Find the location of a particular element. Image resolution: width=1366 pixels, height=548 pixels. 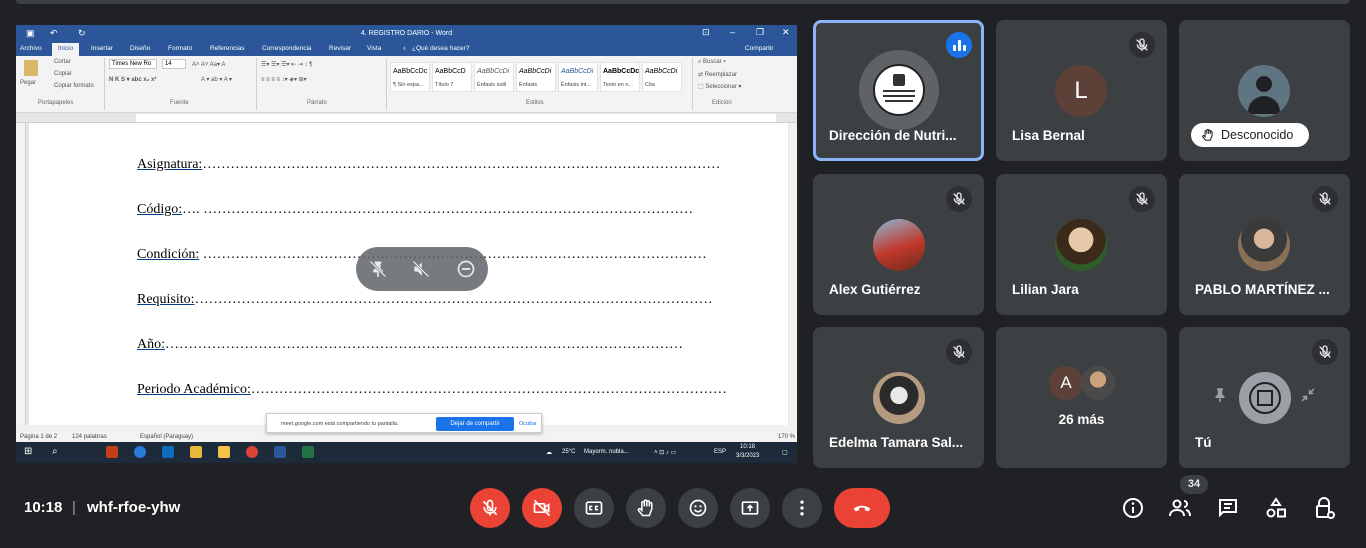

tab-vista: Vista is located at coordinates (374, 48).